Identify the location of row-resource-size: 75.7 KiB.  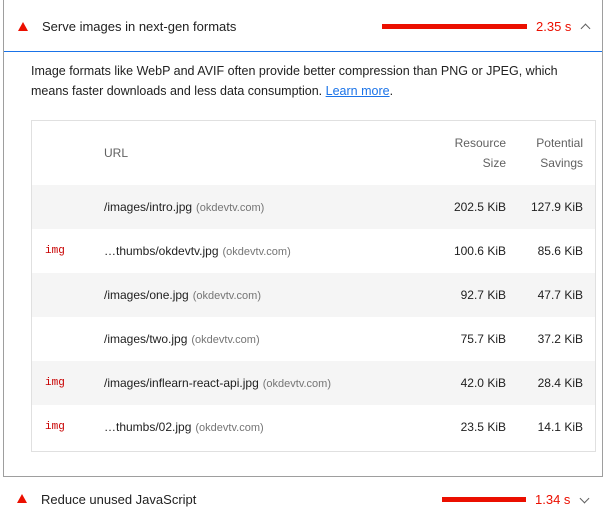
(483, 339).